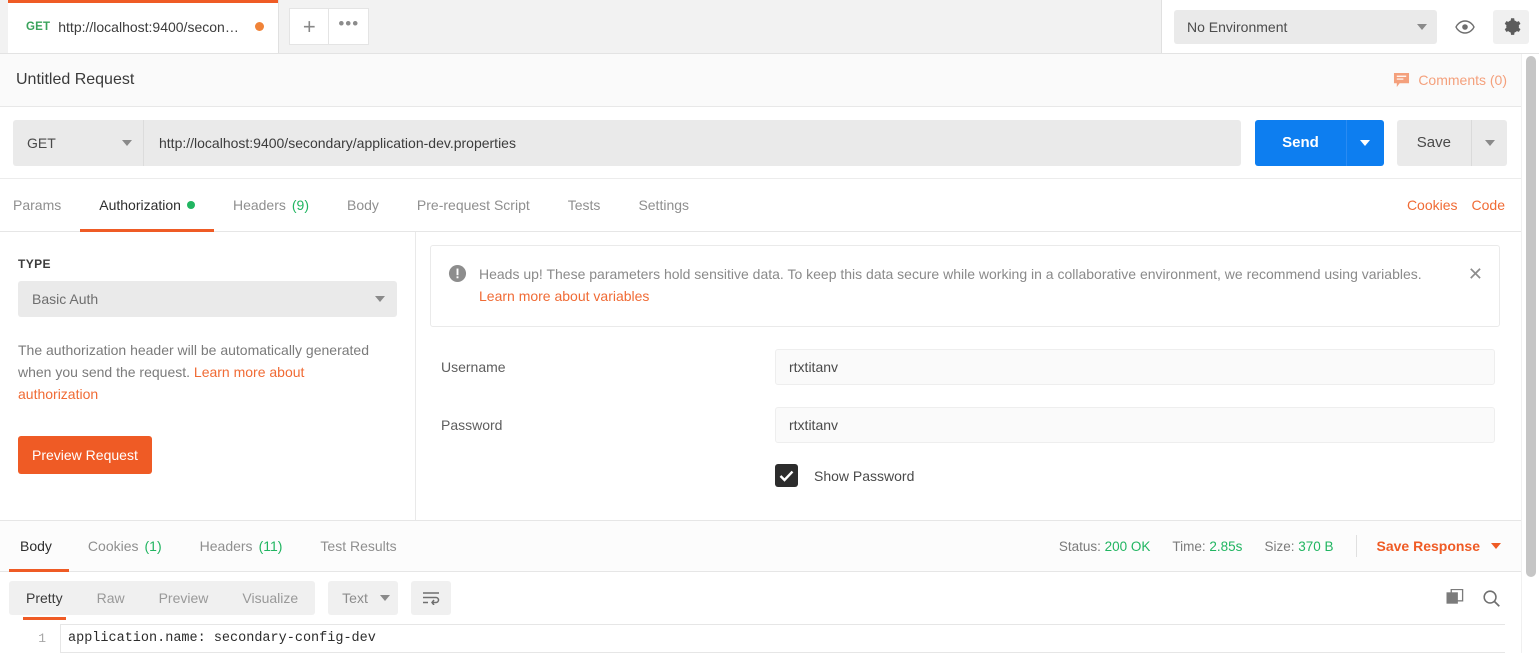 This screenshot has width=1539, height=653. Describe the element at coordinates (1433, 142) in the screenshot. I see `save-button: Save` at that location.